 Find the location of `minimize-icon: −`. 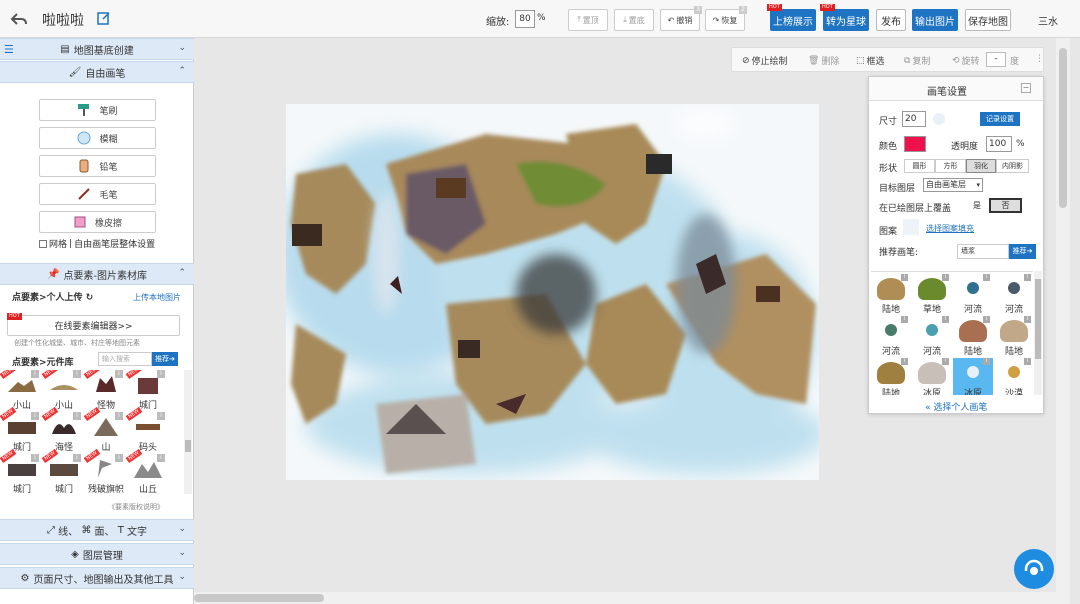

minimize-icon: − is located at coordinates (1026, 88).